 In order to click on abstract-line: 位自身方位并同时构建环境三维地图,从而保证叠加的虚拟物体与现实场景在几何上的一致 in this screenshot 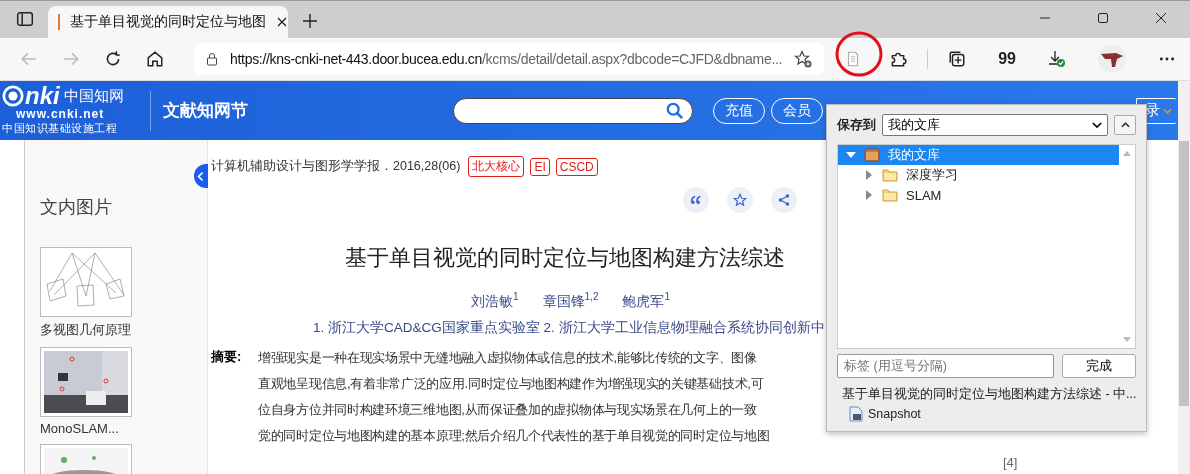, I will do `click(508, 409)`.